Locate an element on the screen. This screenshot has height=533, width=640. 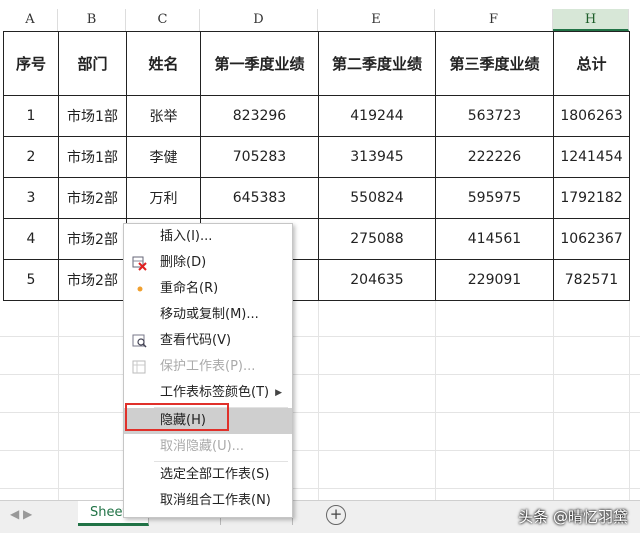
table-cell: 595975 is located at coordinates (494, 198).